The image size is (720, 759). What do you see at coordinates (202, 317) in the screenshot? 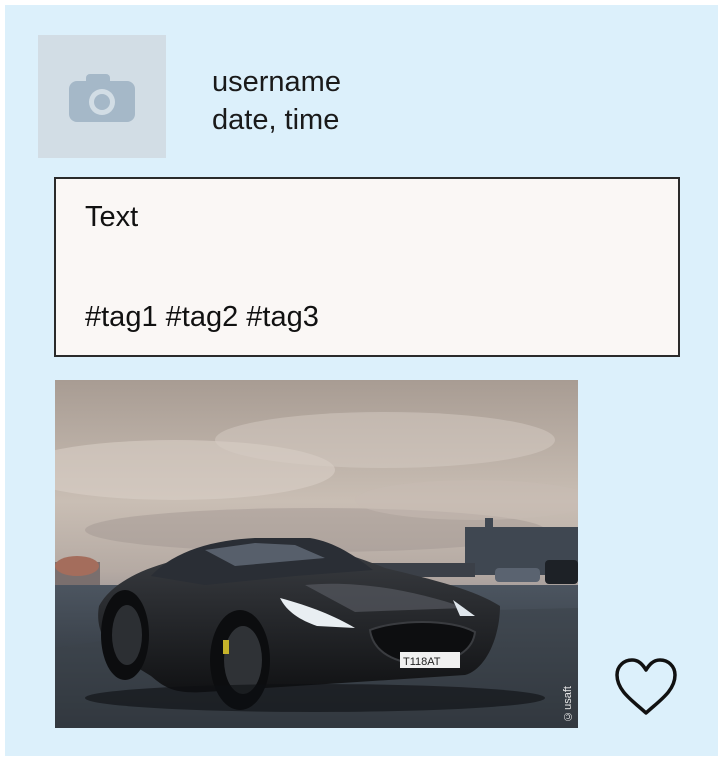
I see `post-tags: #tag1 #tag2 #tag3` at bounding box center [202, 317].